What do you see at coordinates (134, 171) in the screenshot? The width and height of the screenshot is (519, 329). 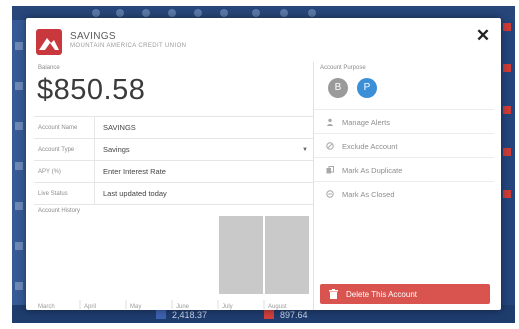 I see `field-value: Enter Interest Rate` at bounding box center [134, 171].